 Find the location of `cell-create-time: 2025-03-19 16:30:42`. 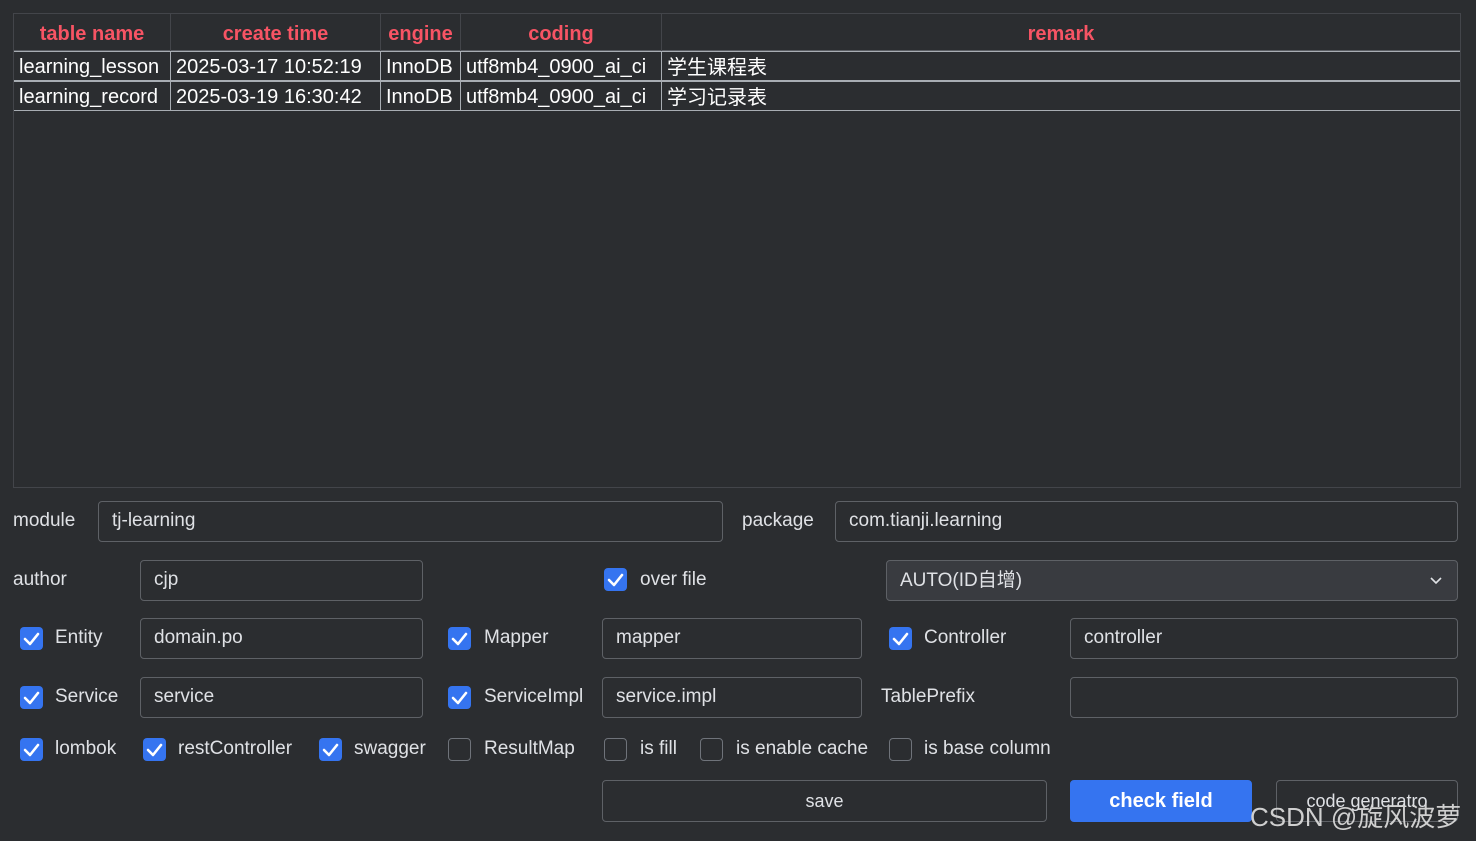

cell-create-time: 2025-03-19 16:30:42 is located at coordinates (276, 96).